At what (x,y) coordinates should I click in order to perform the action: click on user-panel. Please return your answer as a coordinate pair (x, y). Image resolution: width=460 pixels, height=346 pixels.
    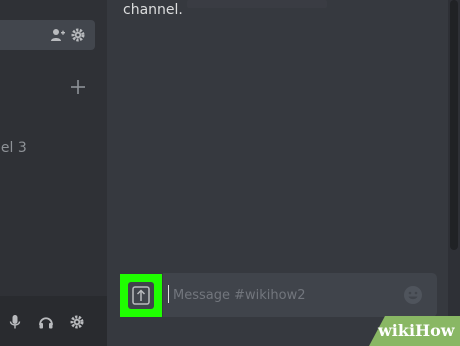
    Looking at the image, I should click on (53, 321).